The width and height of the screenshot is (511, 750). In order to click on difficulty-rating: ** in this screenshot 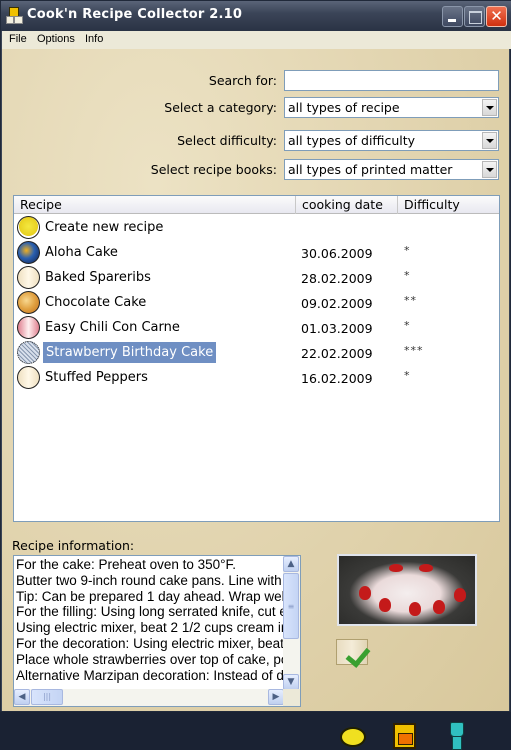, I will do `click(410, 300)`.